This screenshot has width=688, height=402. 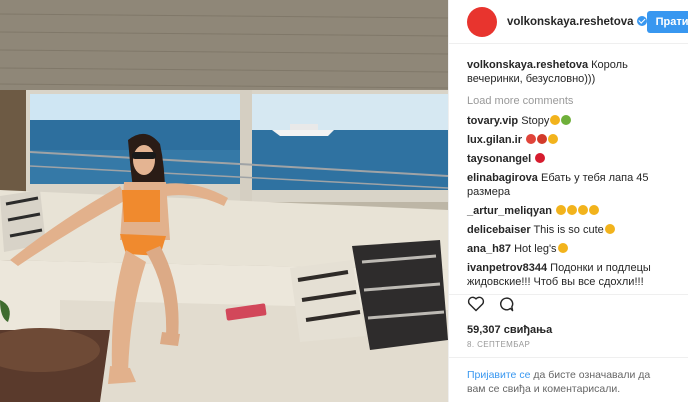 I want to click on comment-item: delicebaiser This is so cute, so click(x=571, y=230).